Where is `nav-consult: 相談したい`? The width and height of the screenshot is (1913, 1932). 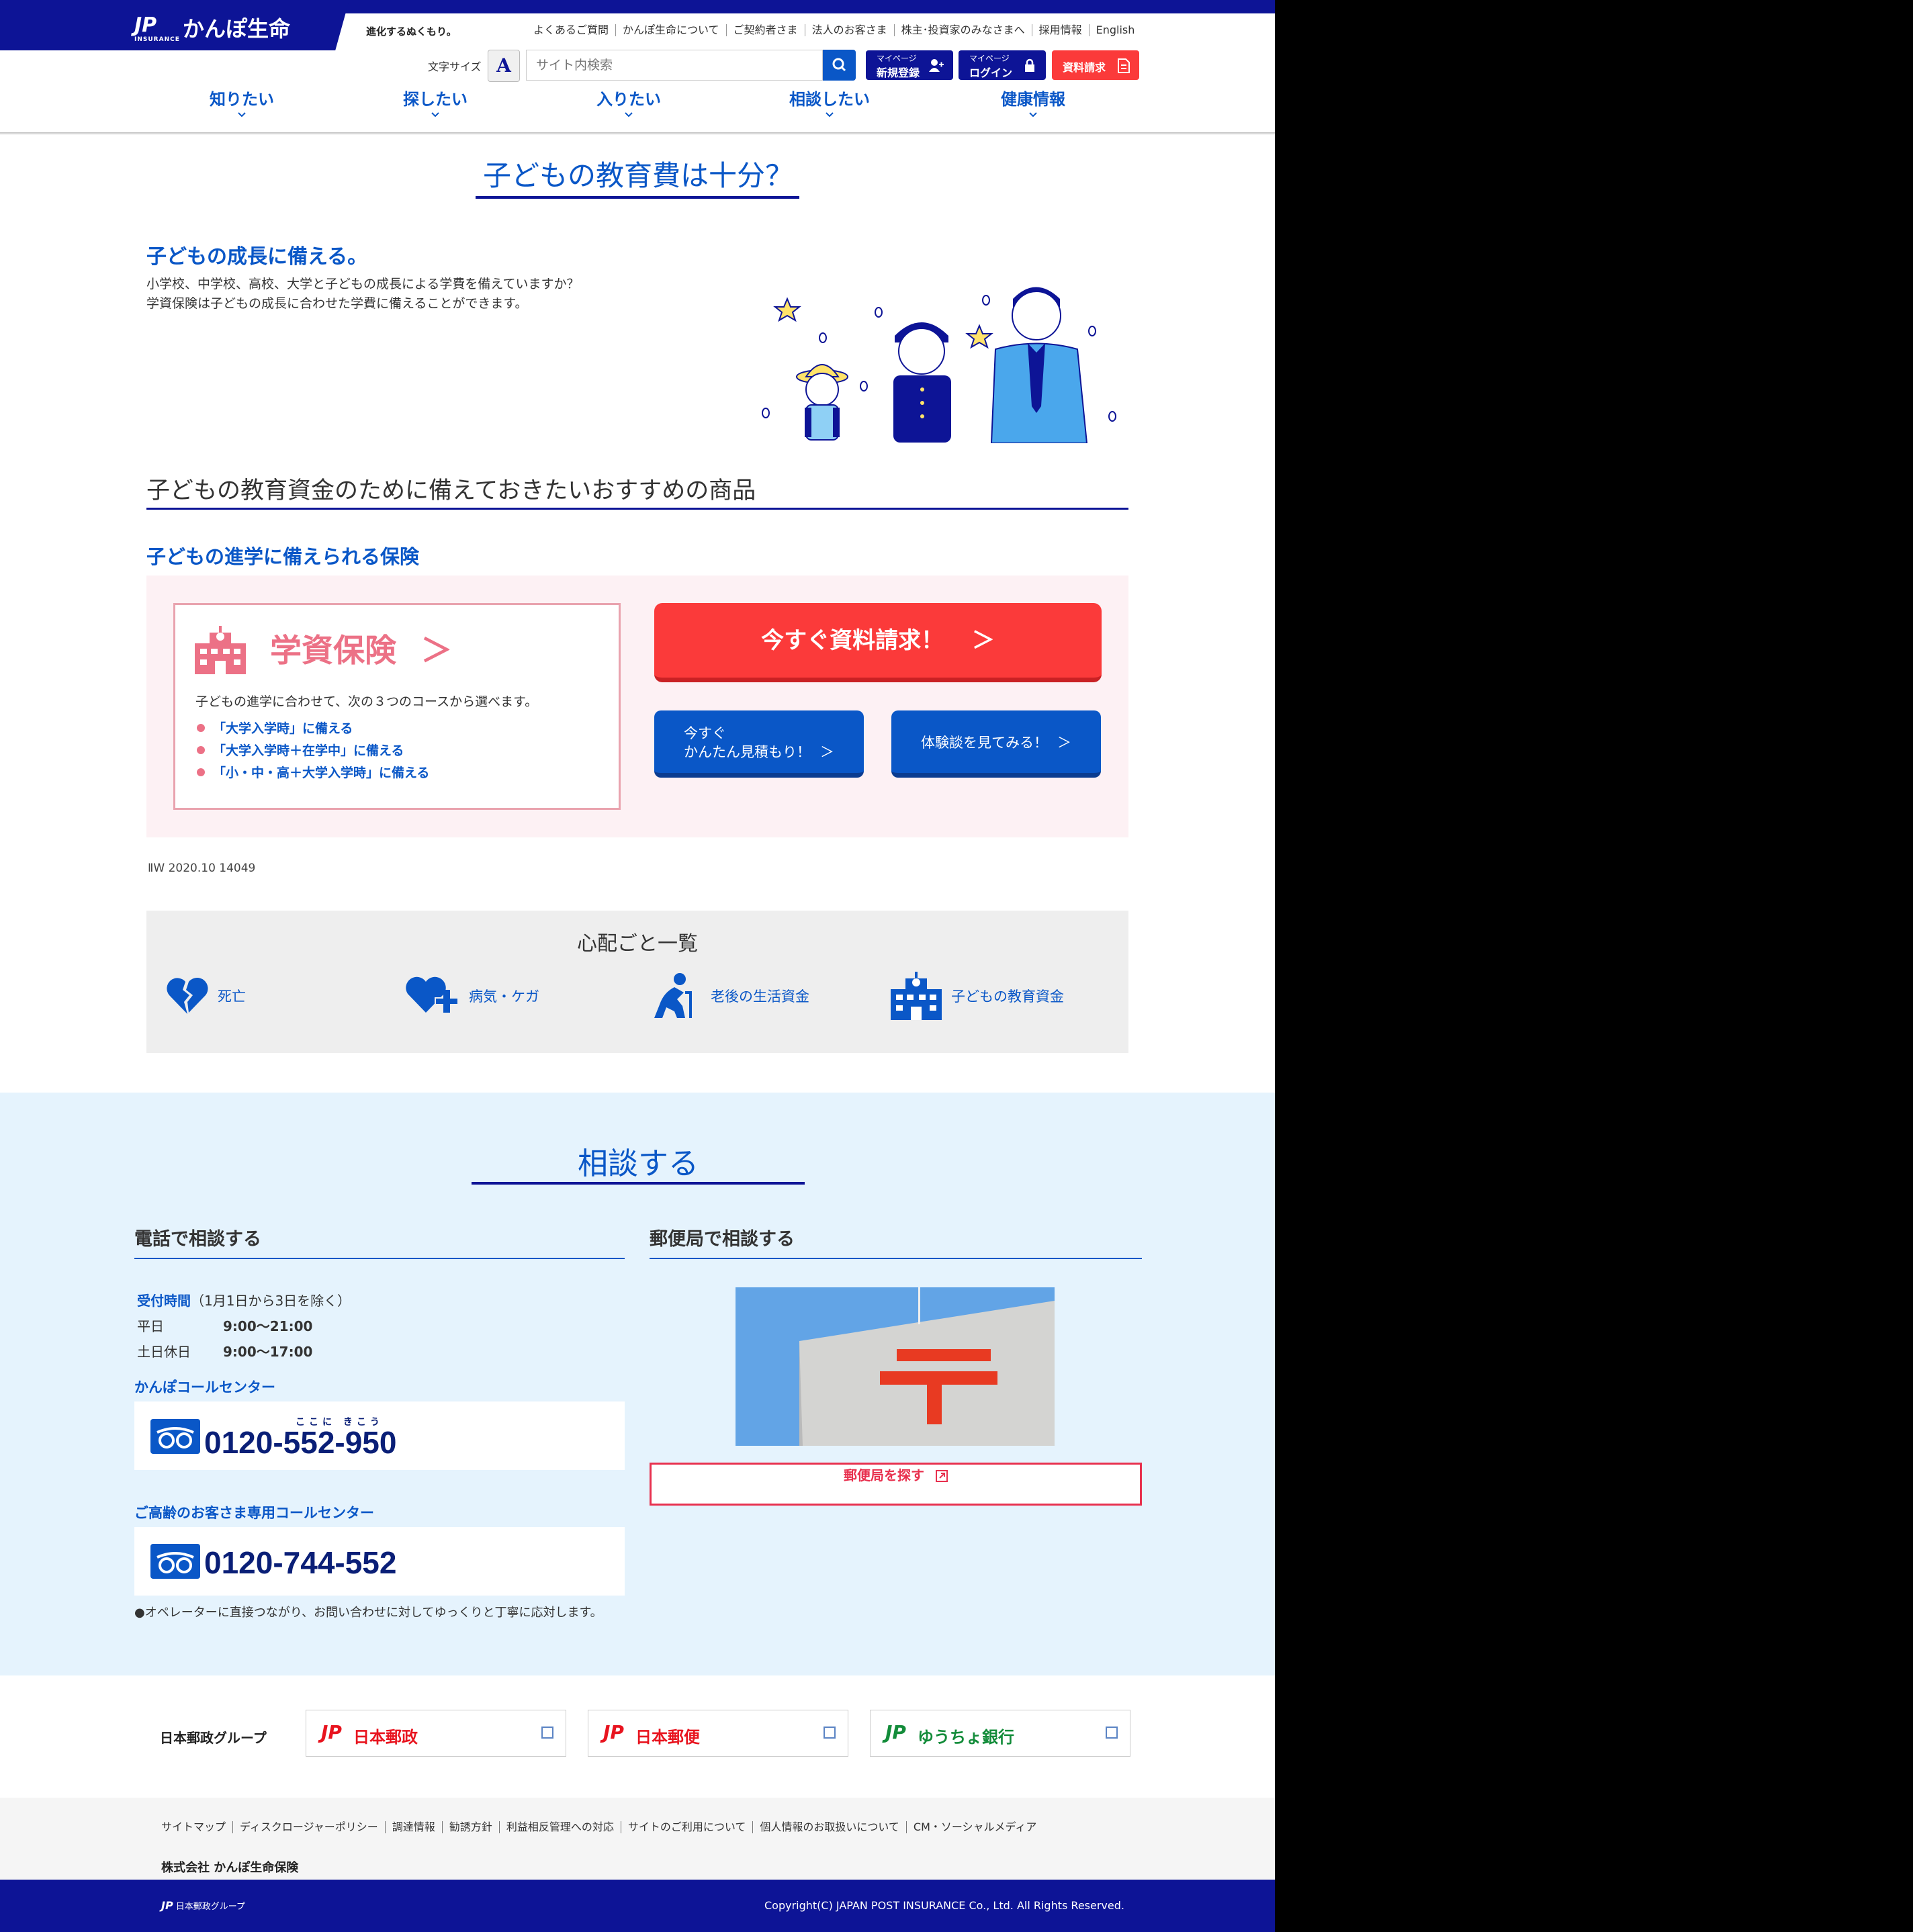
nav-consult: 相談したい is located at coordinates (829, 106).